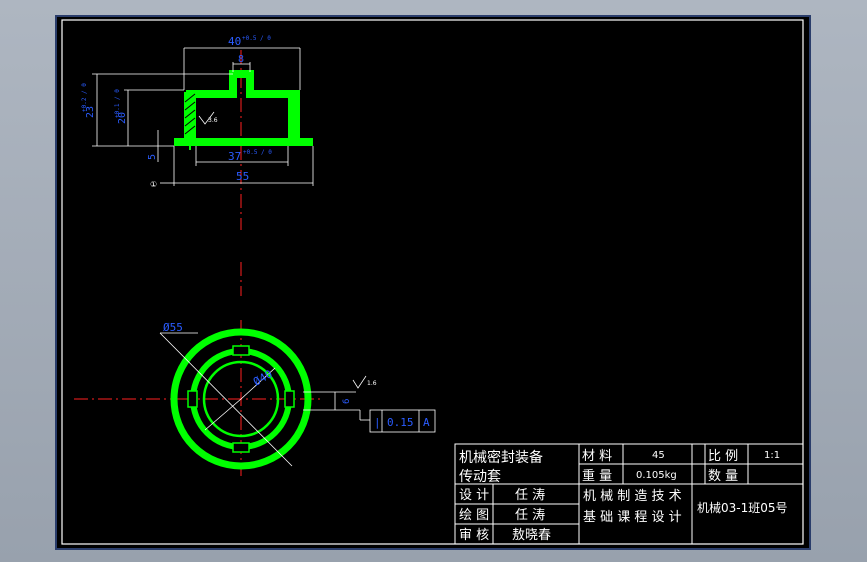 Image resolution: width=867 pixels, height=562 pixels. What do you see at coordinates (723, 456) in the screenshot?
I see `scale-label: 比 例` at bounding box center [723, 456].